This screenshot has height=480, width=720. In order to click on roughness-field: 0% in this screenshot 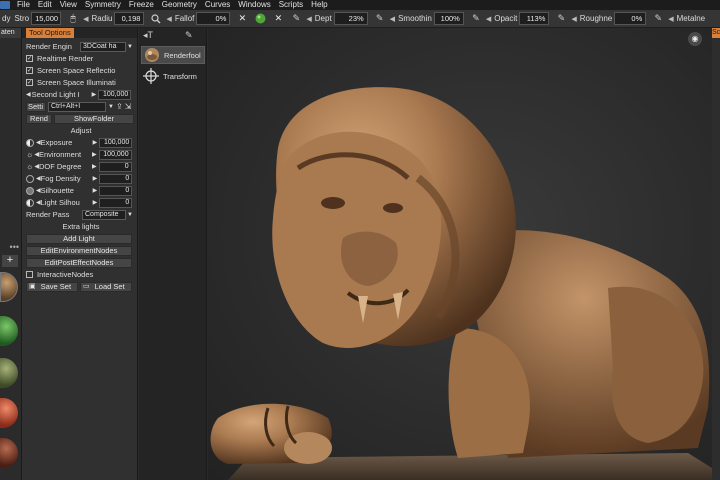, I will do `click(630, 18)`.